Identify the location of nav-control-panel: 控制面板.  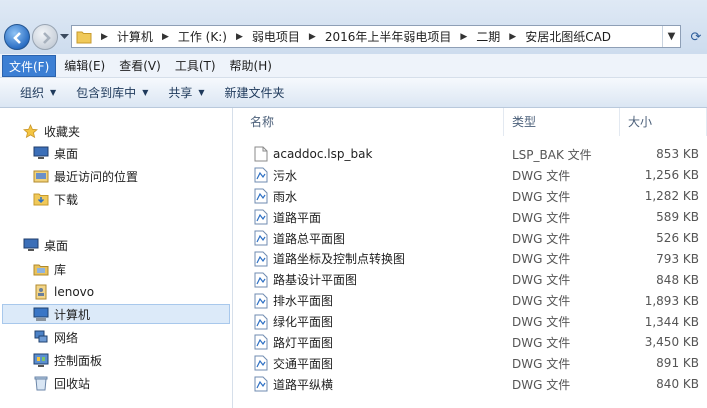
(67, 360).